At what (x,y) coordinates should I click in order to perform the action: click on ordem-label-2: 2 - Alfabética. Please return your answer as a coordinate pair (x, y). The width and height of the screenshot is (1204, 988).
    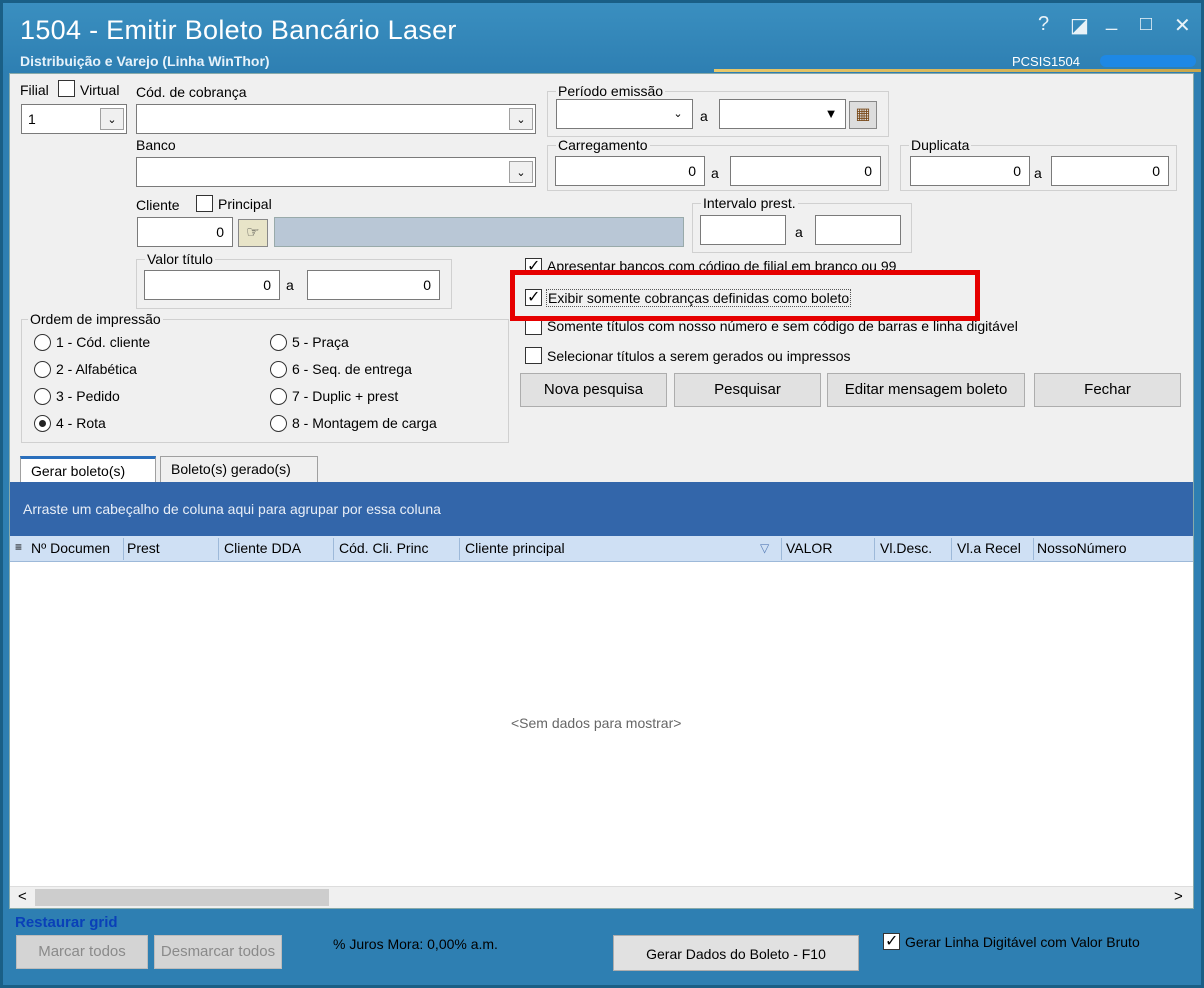
    Looking at the image, I should click on (96, 369).